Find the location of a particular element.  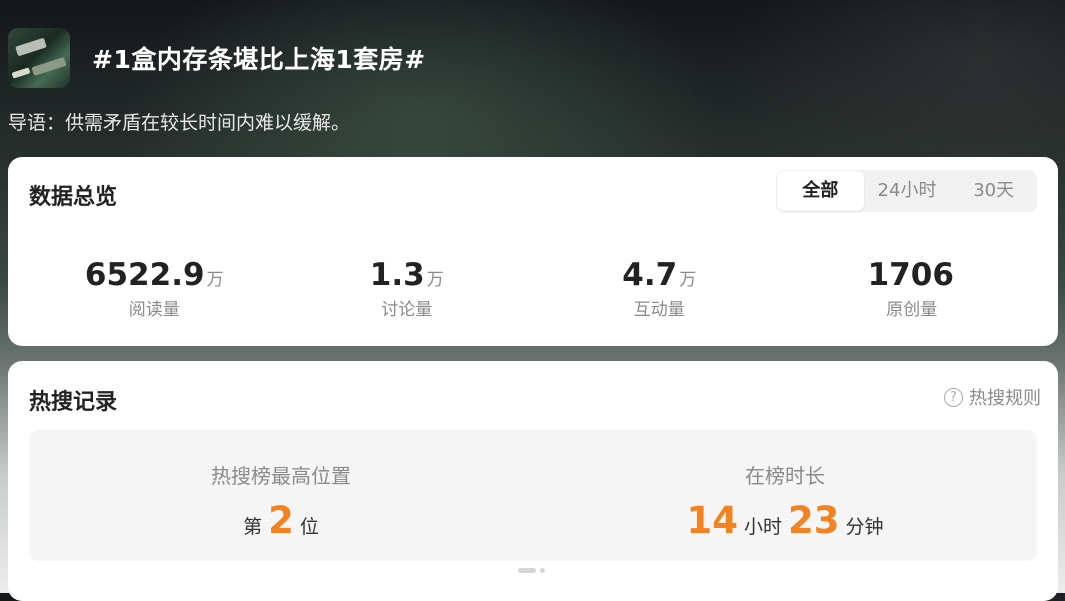

tab-24h: 24小时 is located at coordinates (907, 191).